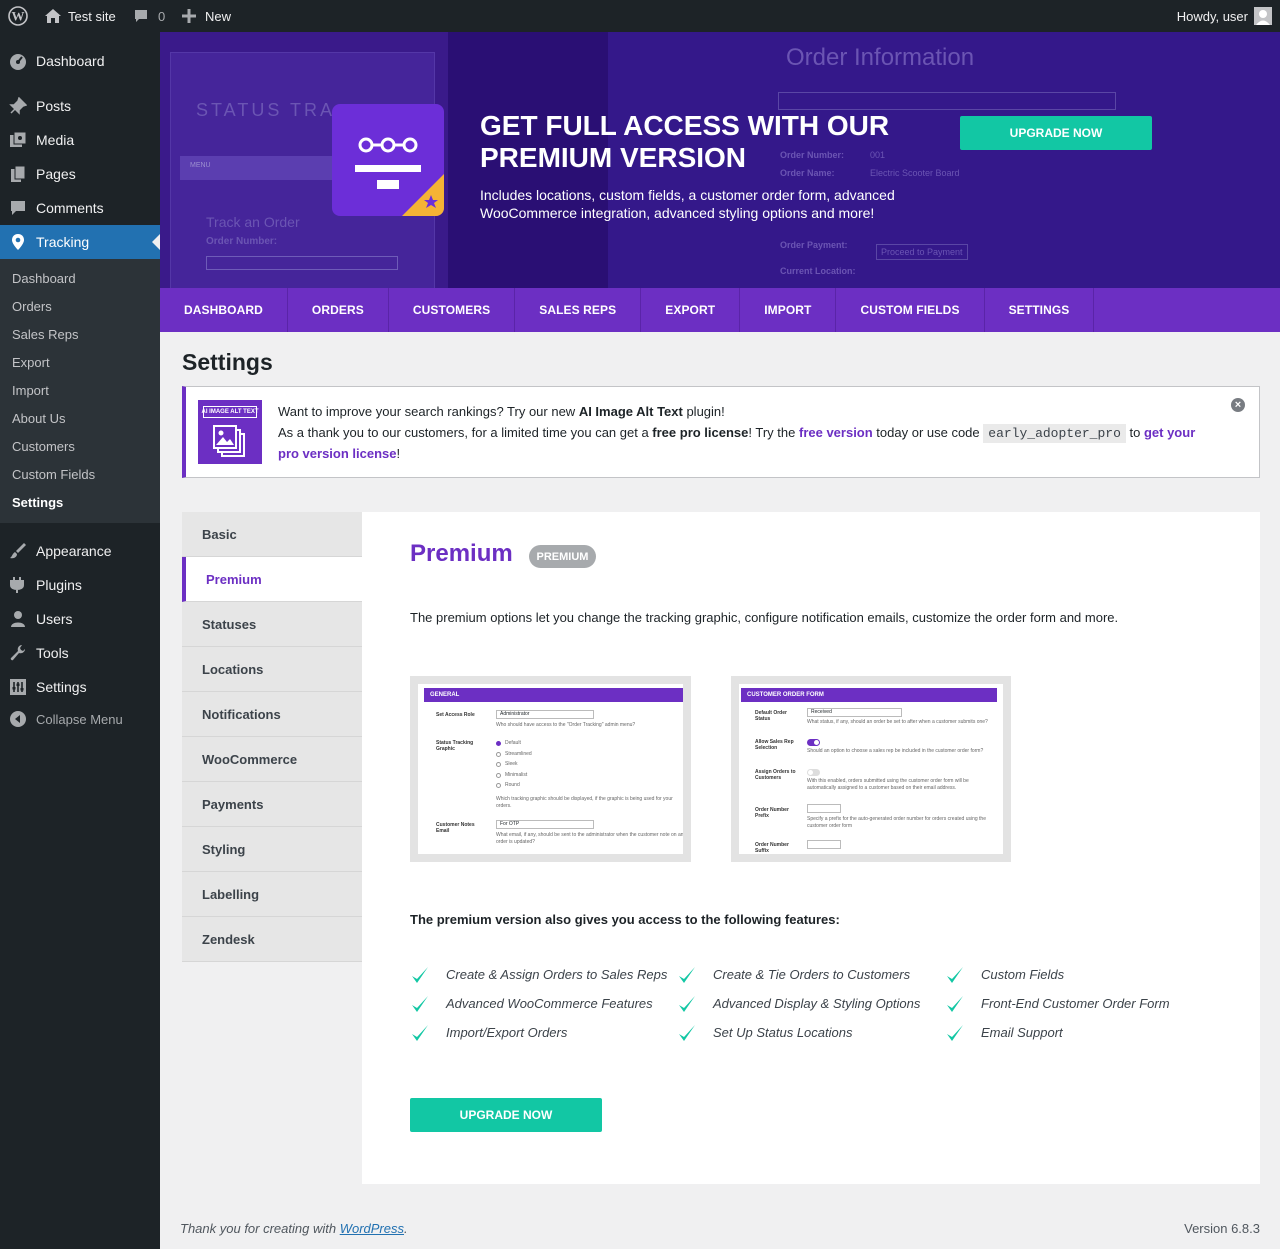 This screenshot has width=1280, height=1249. Describe the element at coordinates (80, 619) in the screenshot. I see `sidebar-item-users: Users` at that location.